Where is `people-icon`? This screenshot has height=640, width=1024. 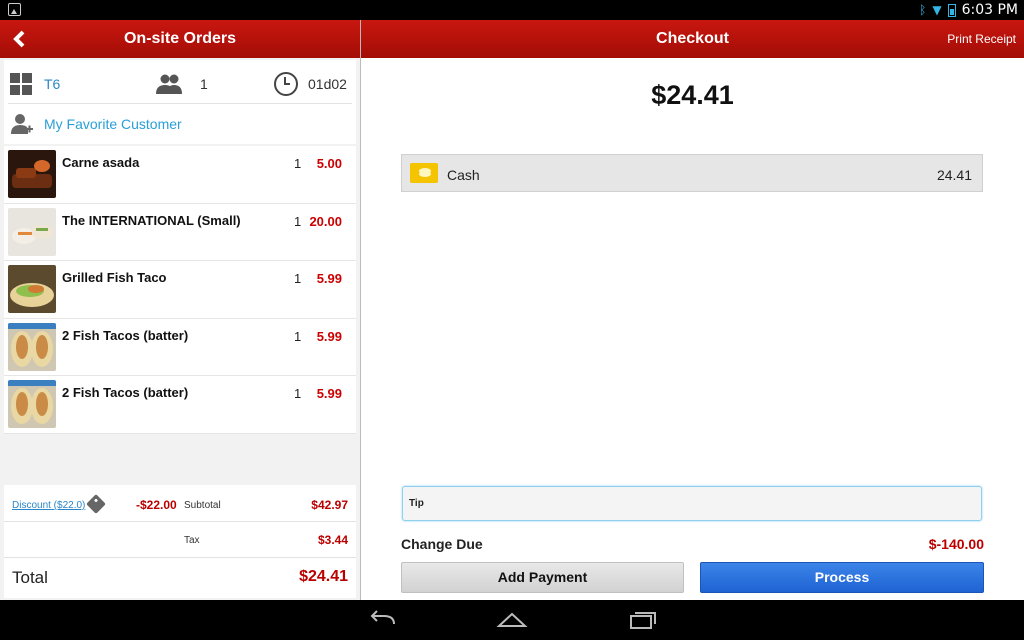 people-icon is located at coordinates (169, 84).